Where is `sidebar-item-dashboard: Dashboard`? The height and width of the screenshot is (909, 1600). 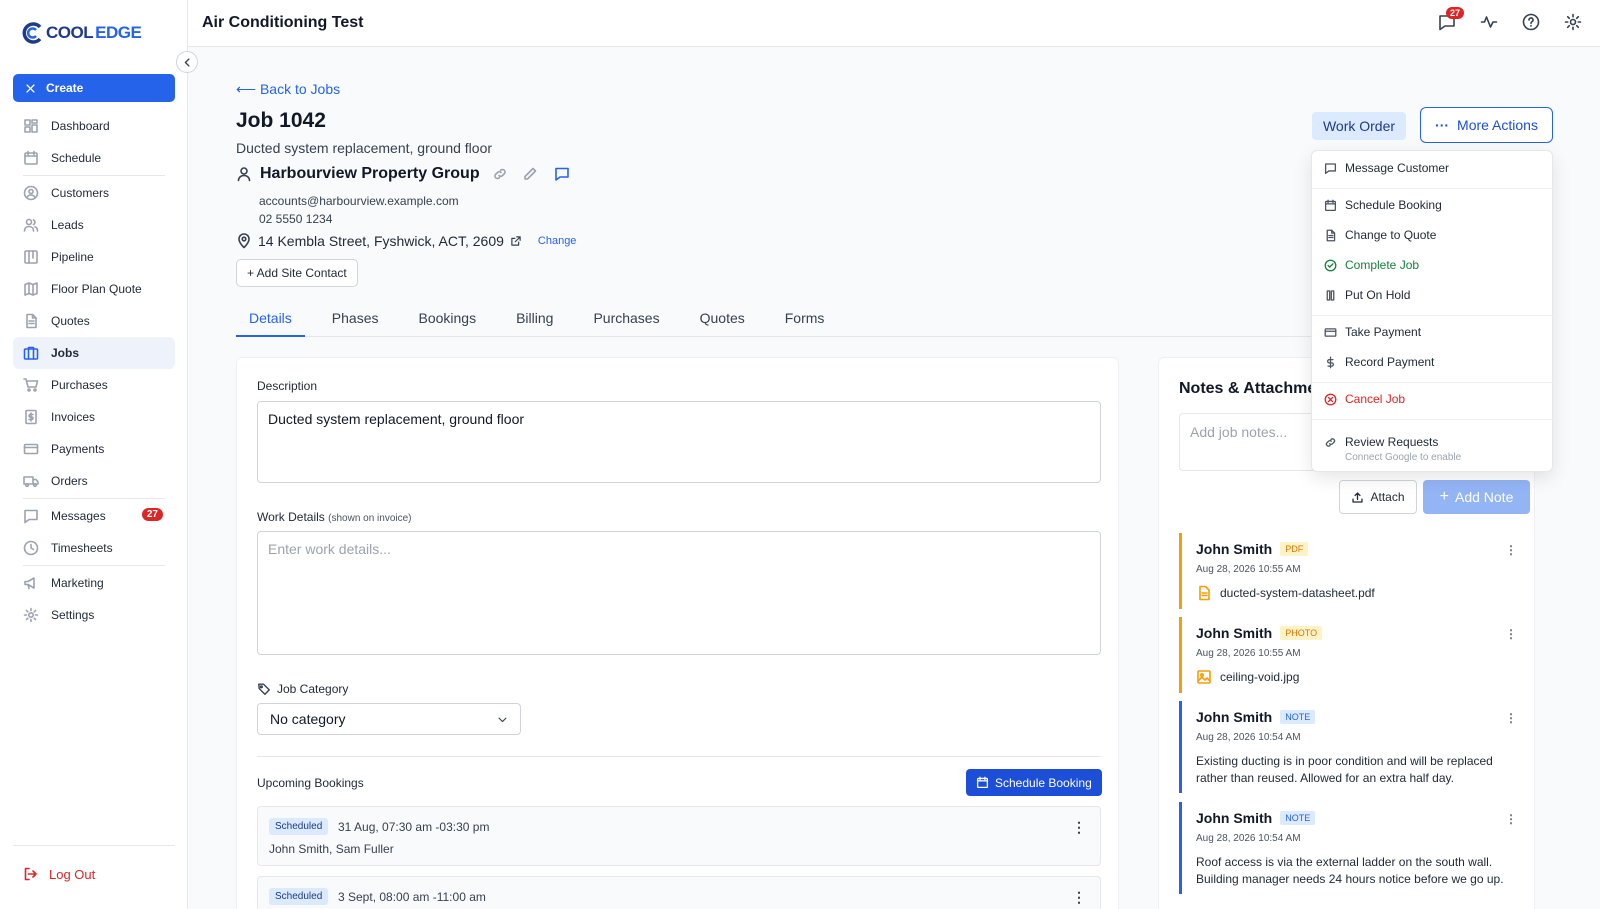
sidebar-item-dashboard: Dashboard is located at coordinates (94, 126).